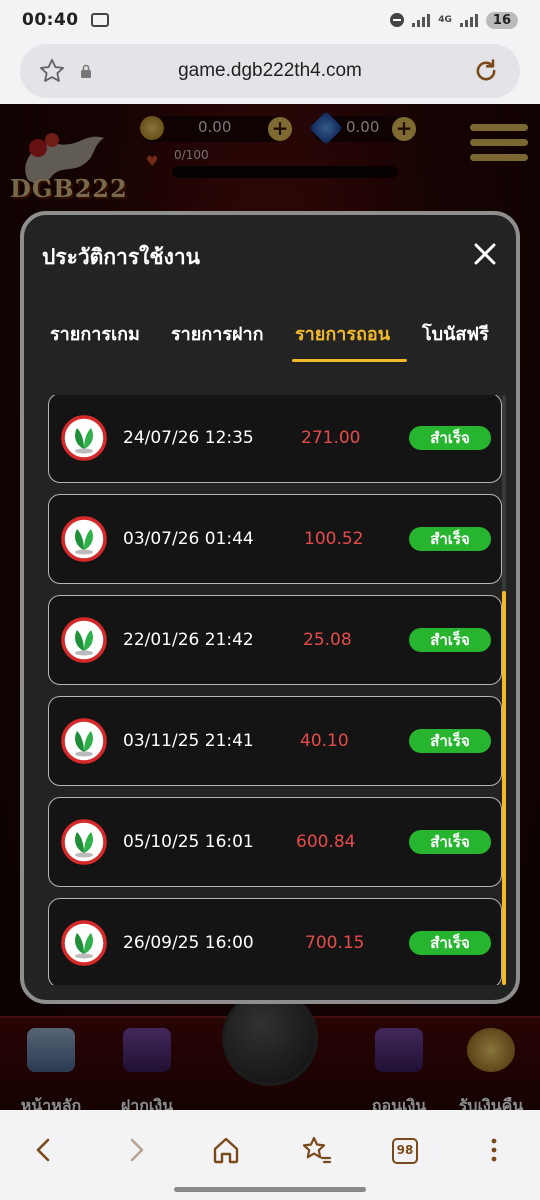 This screenshot has height=1200, width=540. What do you see at coordinates (226, 1150) in the screenshot?
I see `home-icon` at bounding box center [226, 1150].